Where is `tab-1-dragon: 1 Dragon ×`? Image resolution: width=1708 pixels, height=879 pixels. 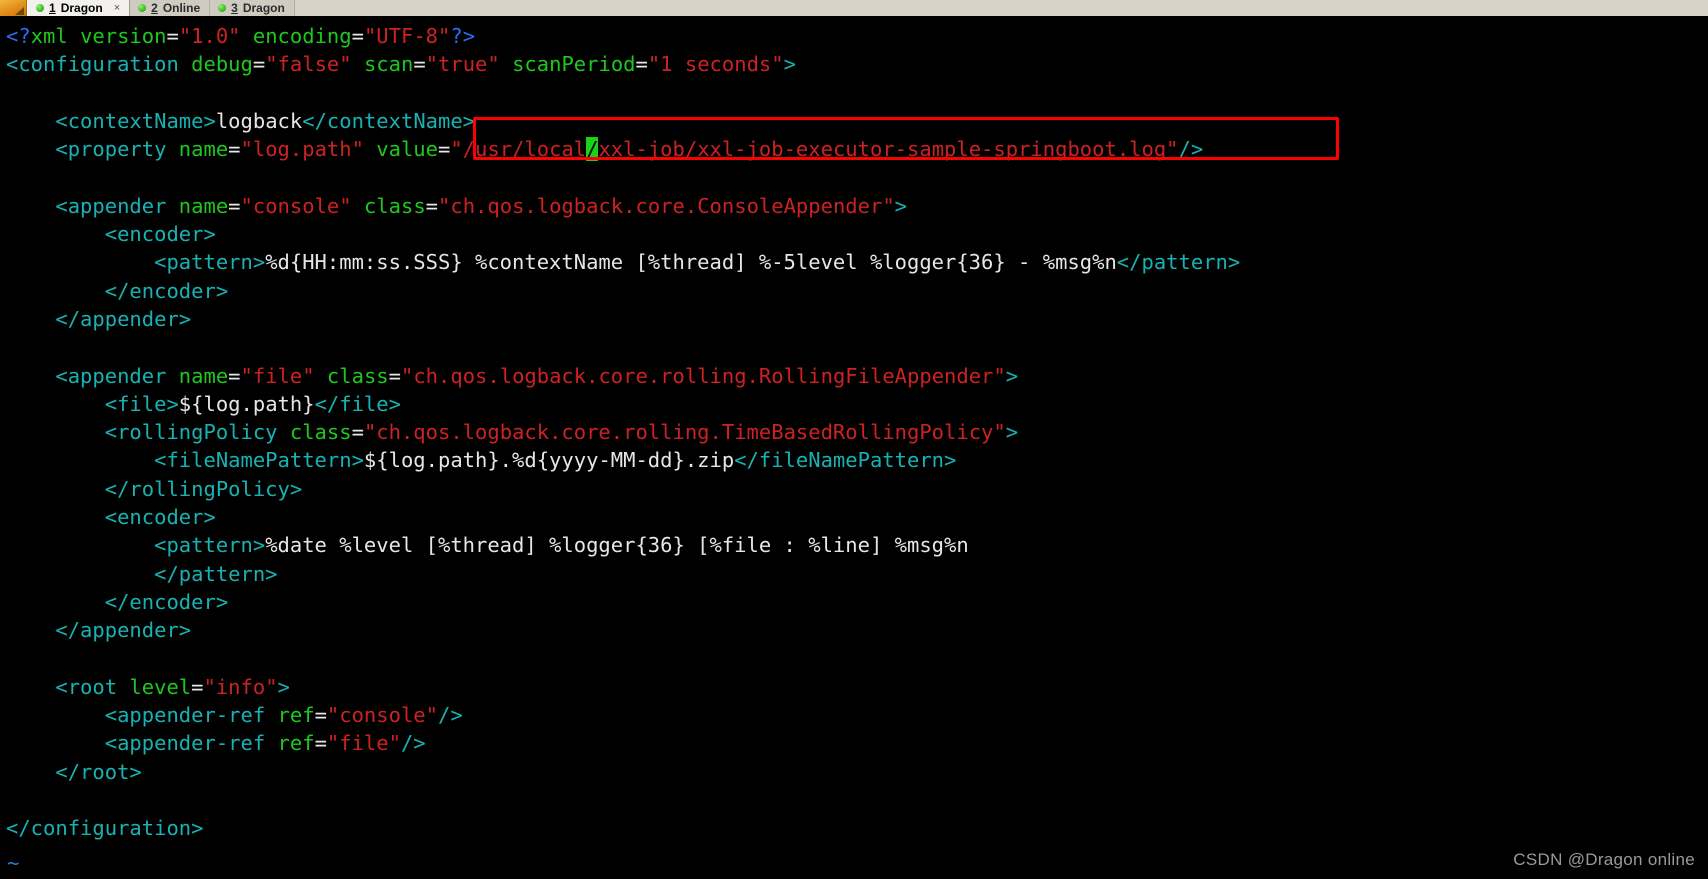 tab-1-dragon: 1 Dragon × is located at coordinates (79, 8).